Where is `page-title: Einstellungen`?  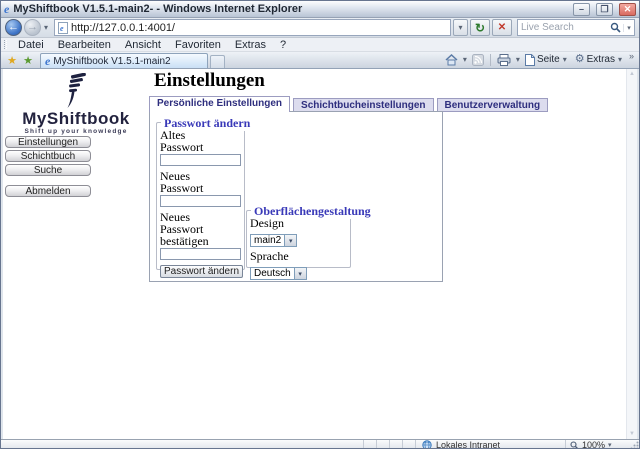 page-title: Einstellungen is located at coordinates (209, 80).